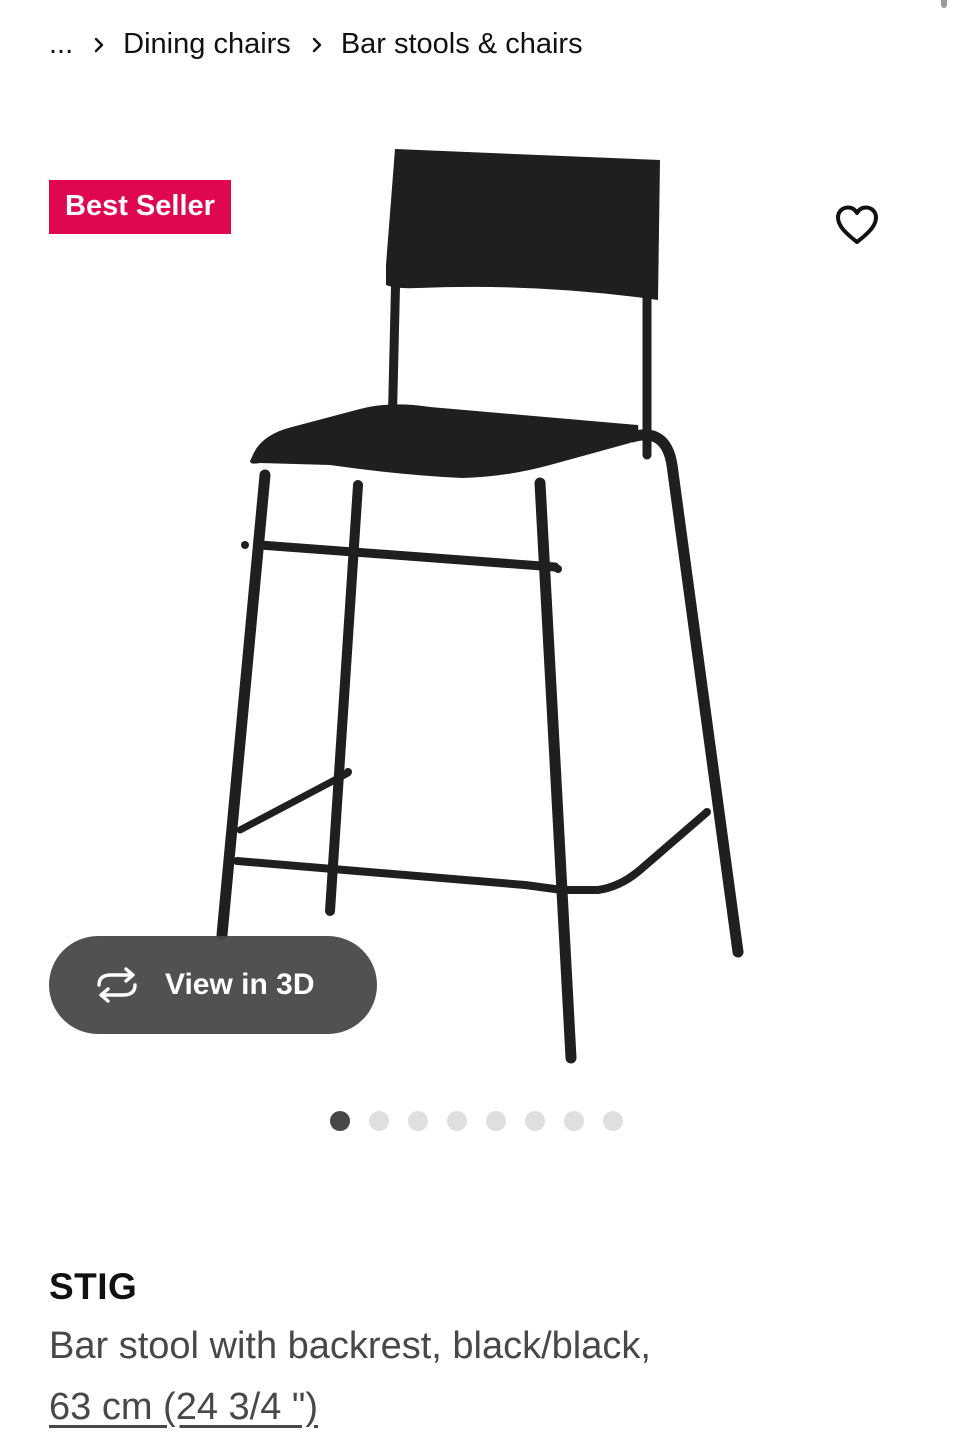 The image size is (955, 1440). Describe the element at coordinates (183, 1407) in the screenshot. I see `product-size-link: 63 cm (24 3/4 ")` at that location.